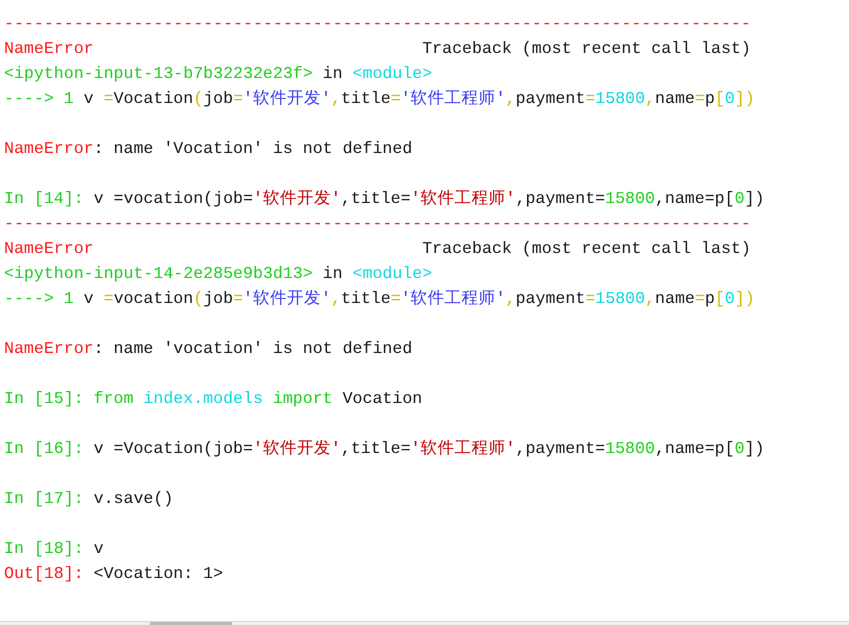 This screenshot has height=625, width=849. Describe the element at coordinates (191, 623) in the screenshot. I see `scrollbar-thumb` at that location.